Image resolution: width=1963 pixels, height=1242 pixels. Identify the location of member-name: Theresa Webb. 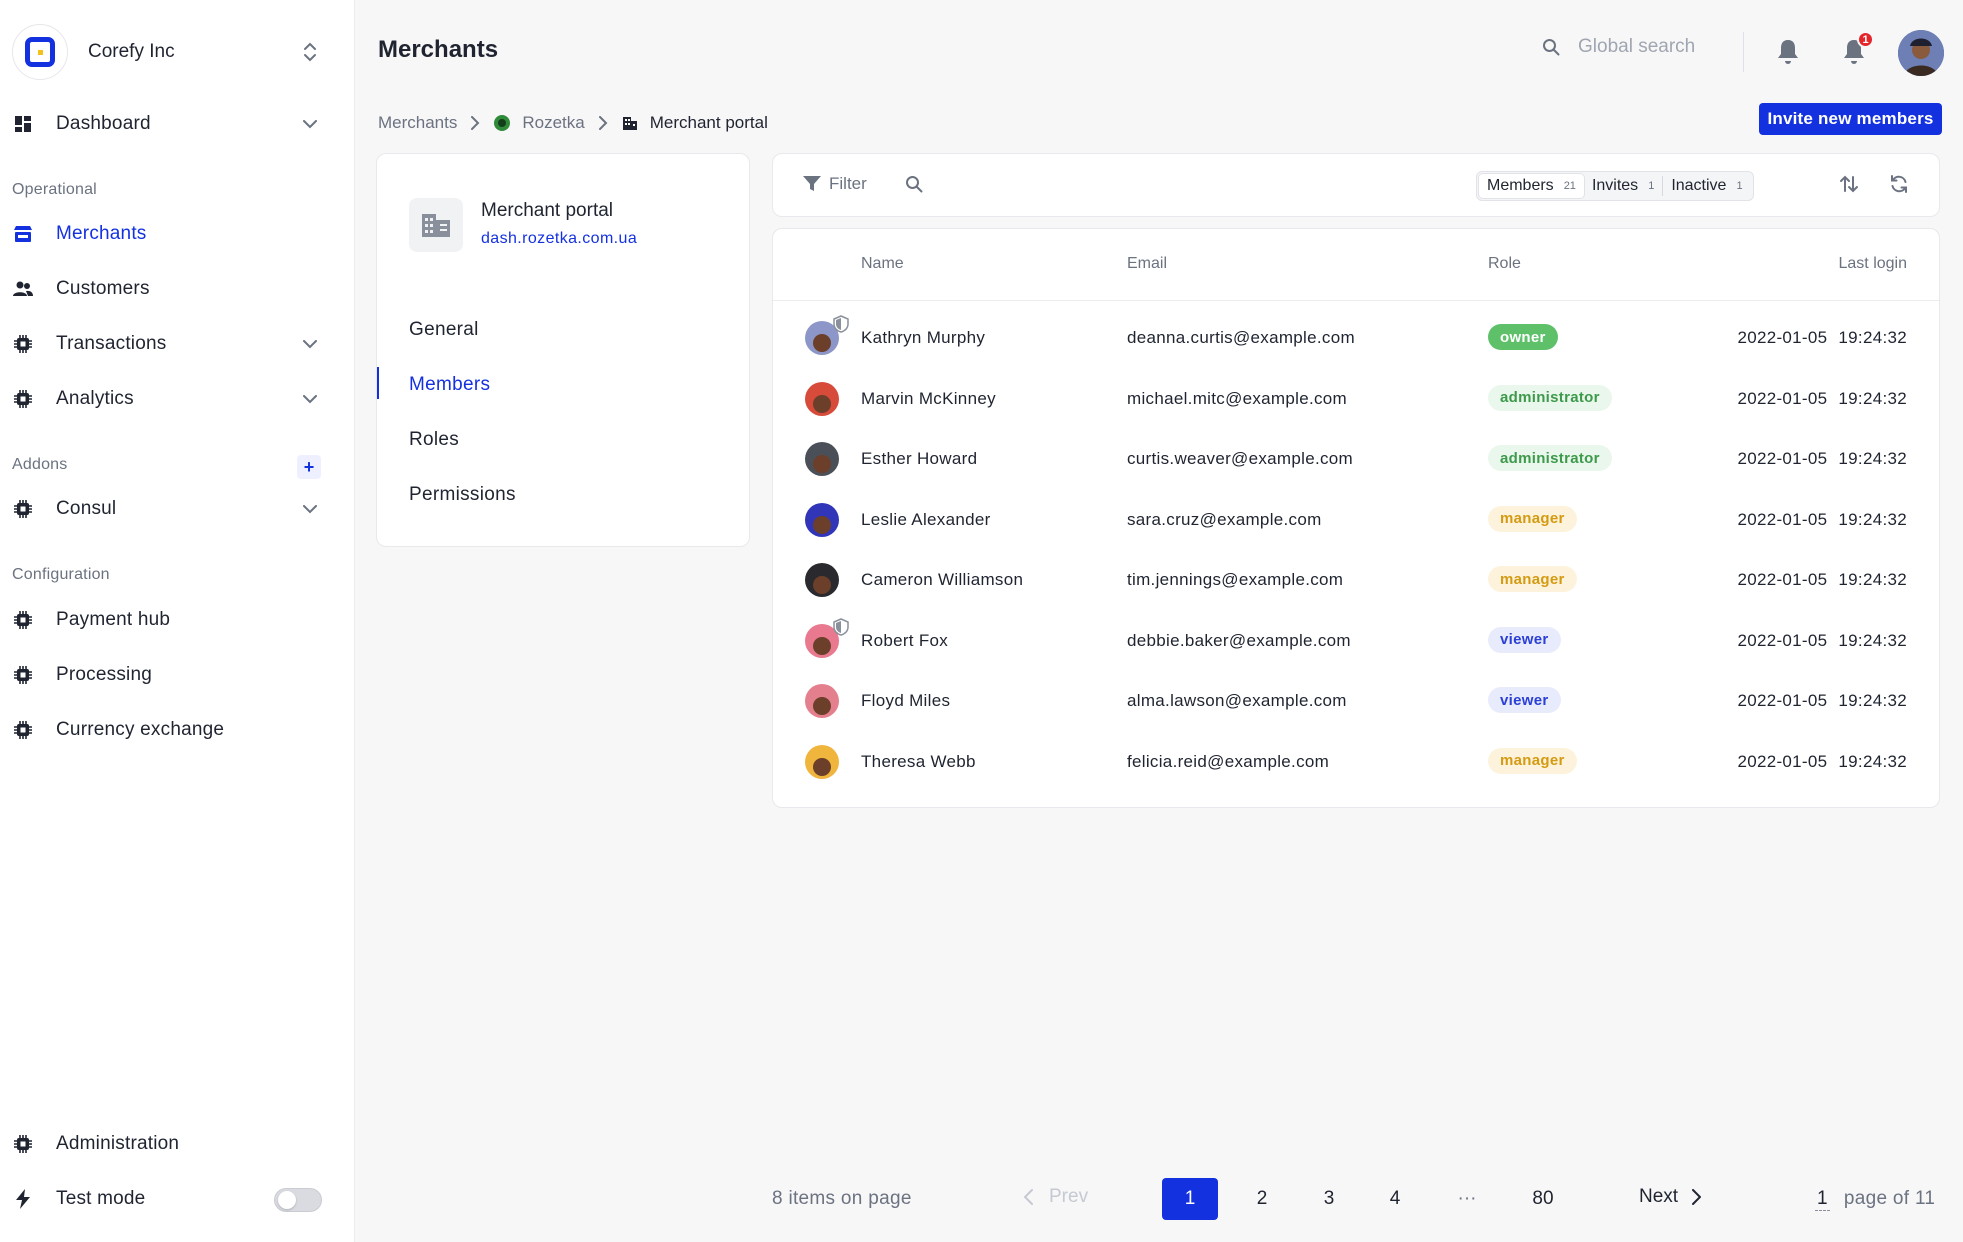
(918, 761).